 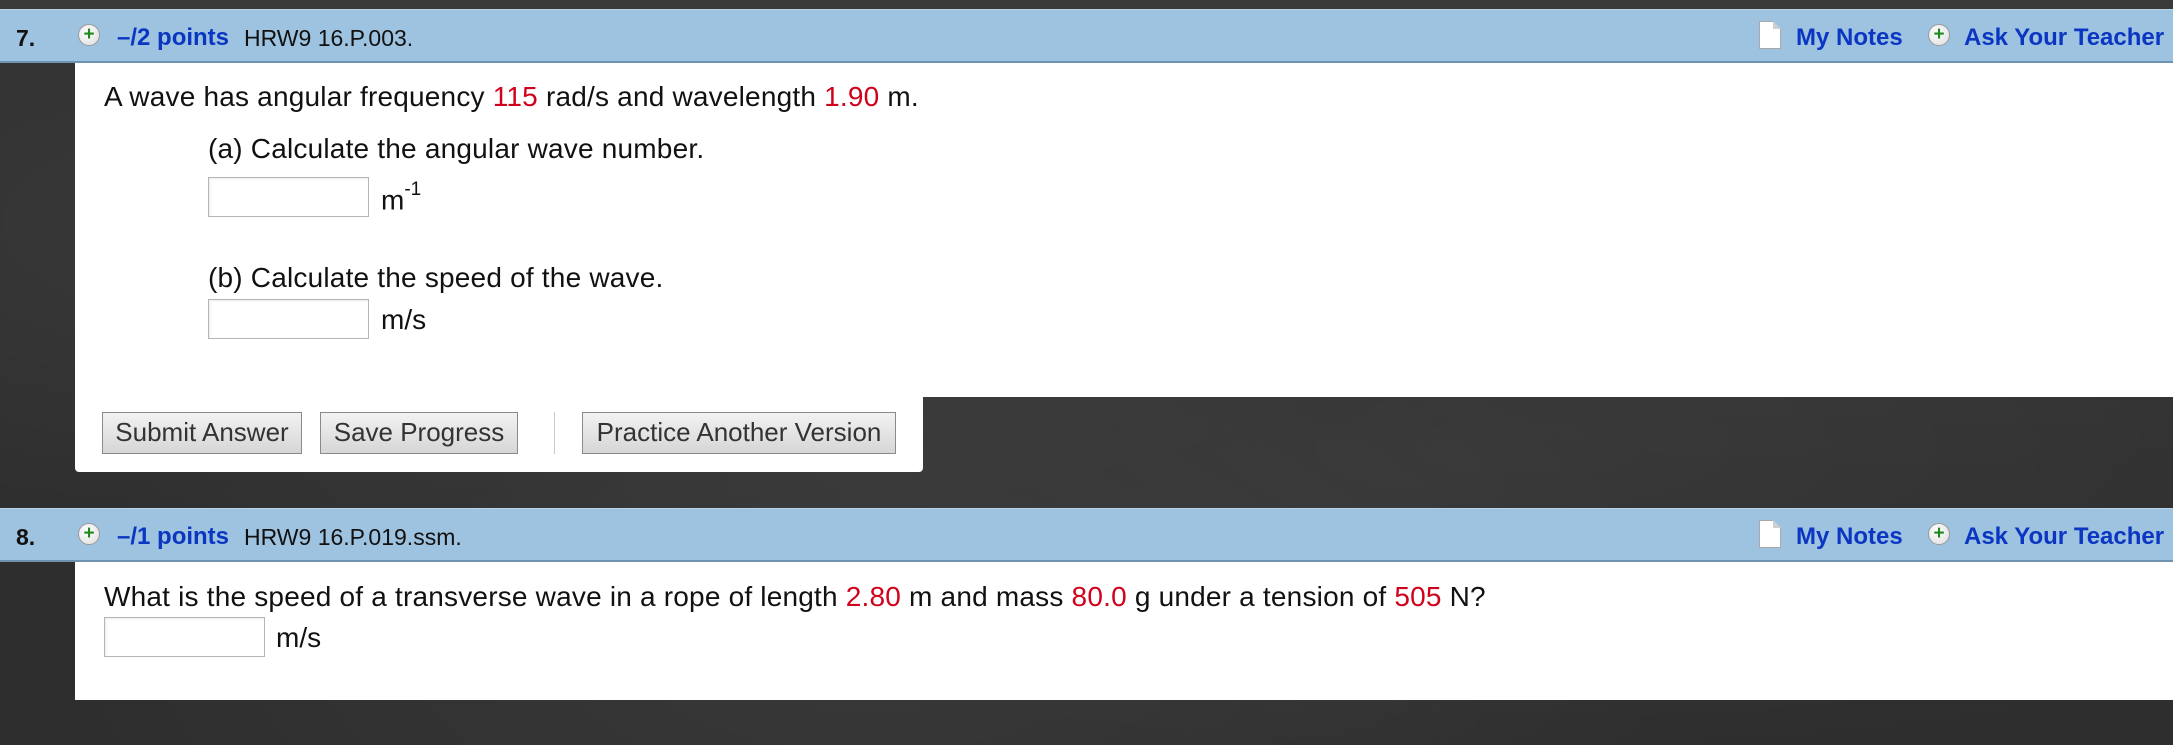 What do you see at coordinates (353, 537) in the screenshot?
I see `question-code: HRW9 16.P.019.ssm.` at bounding box center [353, 537].